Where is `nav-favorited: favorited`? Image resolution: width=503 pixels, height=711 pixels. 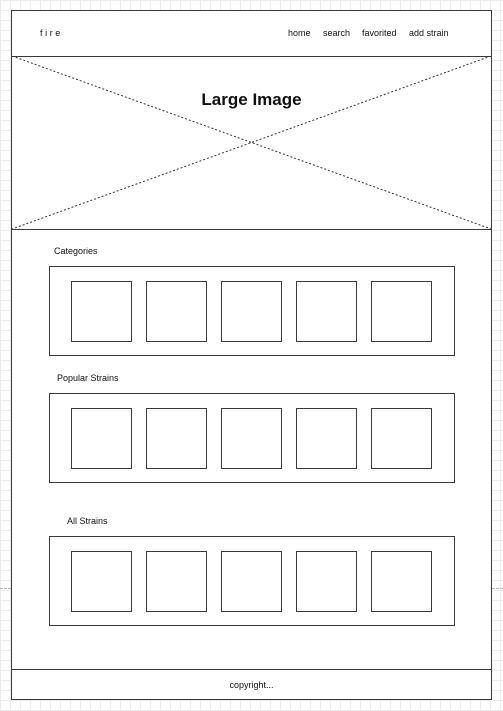 nav-favorited: favorited is located at coordinates (379, 33).